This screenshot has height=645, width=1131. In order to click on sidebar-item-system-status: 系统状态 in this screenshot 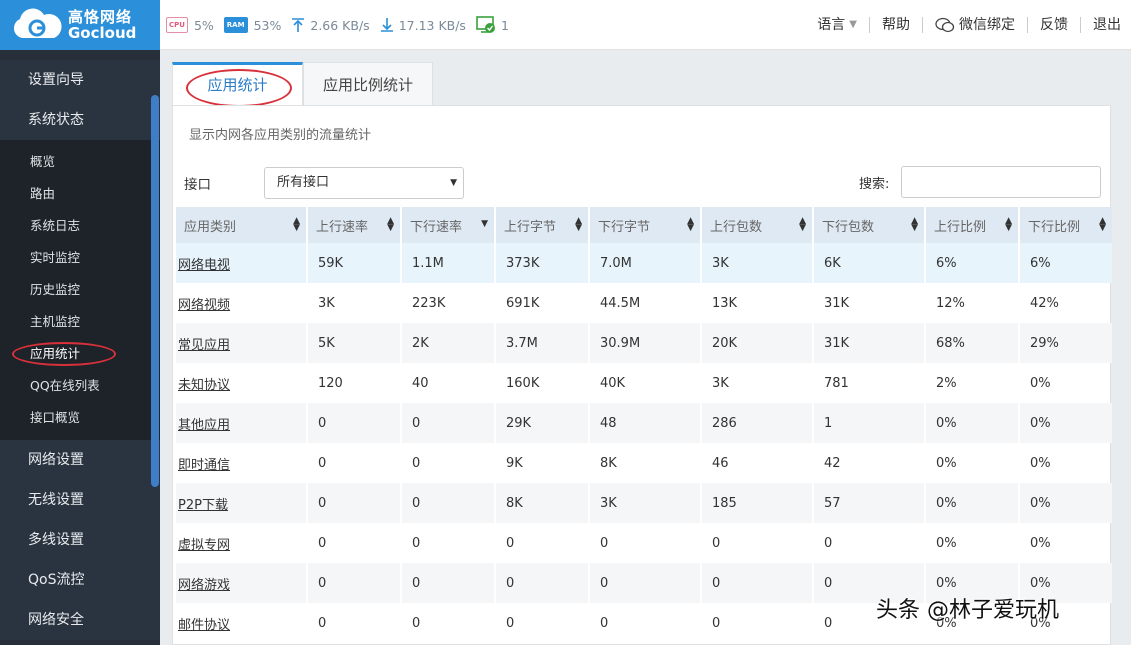, I will do `click(80, 120)`.